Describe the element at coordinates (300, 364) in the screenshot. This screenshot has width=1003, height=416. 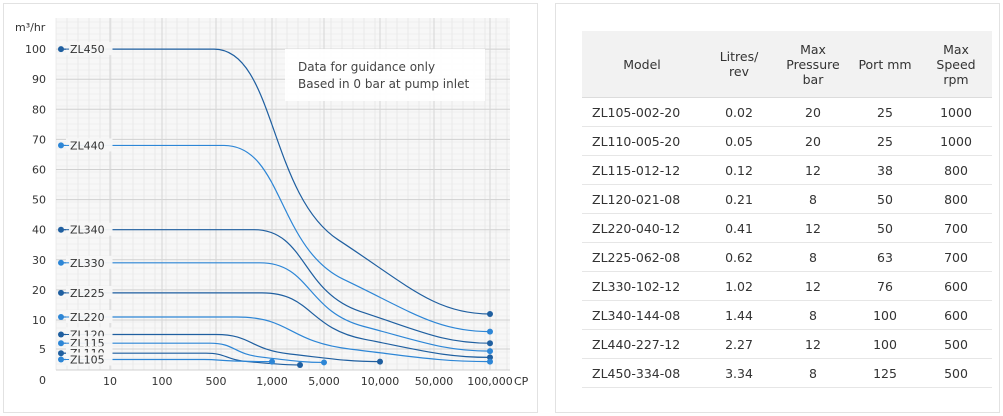
I see `series-end-point-zl110` at that location.